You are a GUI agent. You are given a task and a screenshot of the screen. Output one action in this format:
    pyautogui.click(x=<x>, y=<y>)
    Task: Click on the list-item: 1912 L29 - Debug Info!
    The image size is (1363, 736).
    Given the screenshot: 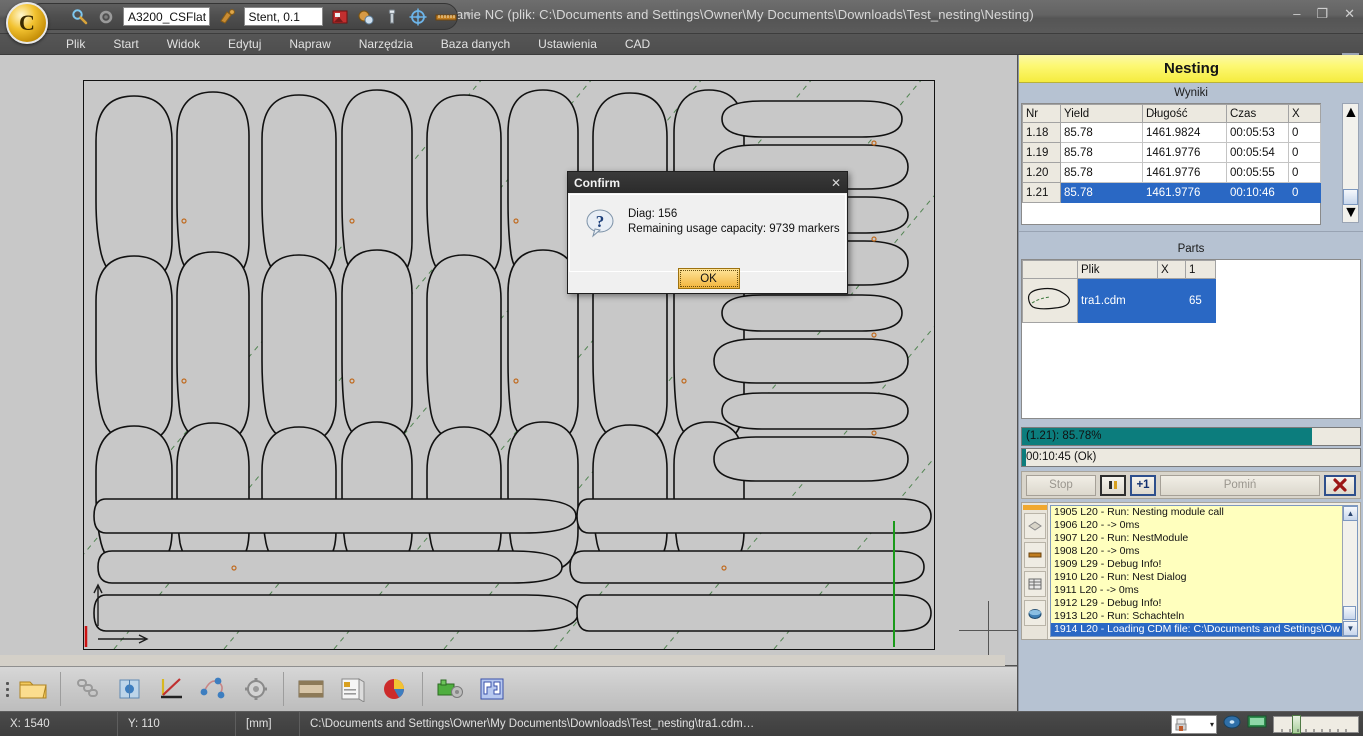 What is the action you would take?
    pyautogui.click(x=1204, y=603)
    